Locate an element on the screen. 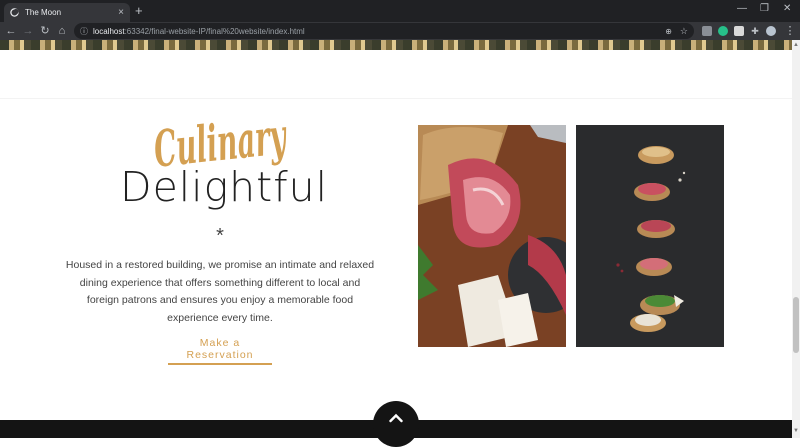  grammarly-icon is located at coordinates (723, 31).